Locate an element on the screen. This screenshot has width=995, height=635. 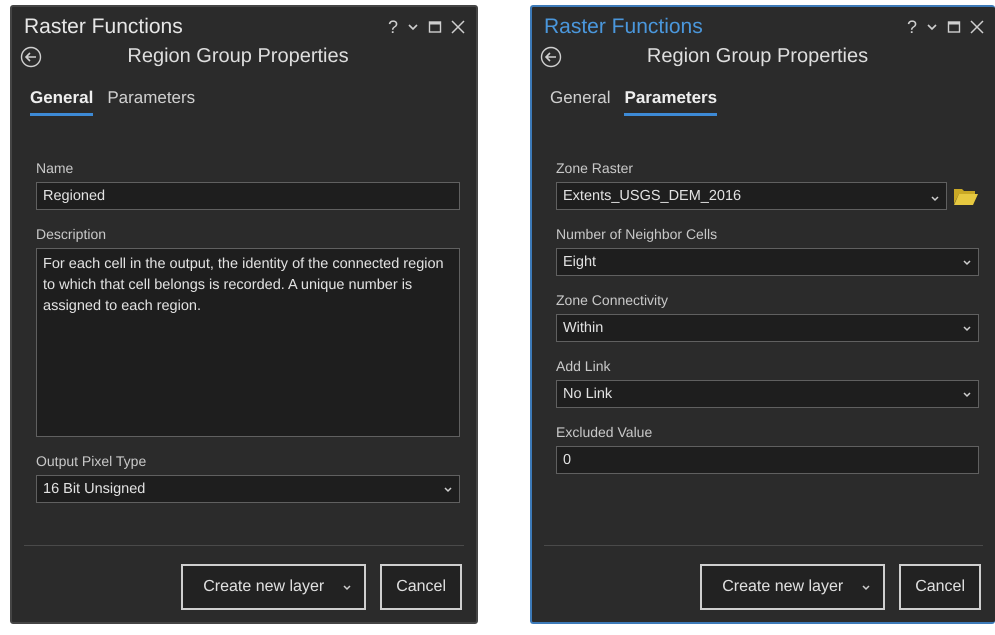
field-label: Zone Connectivity is located at coordinates (613, 300).